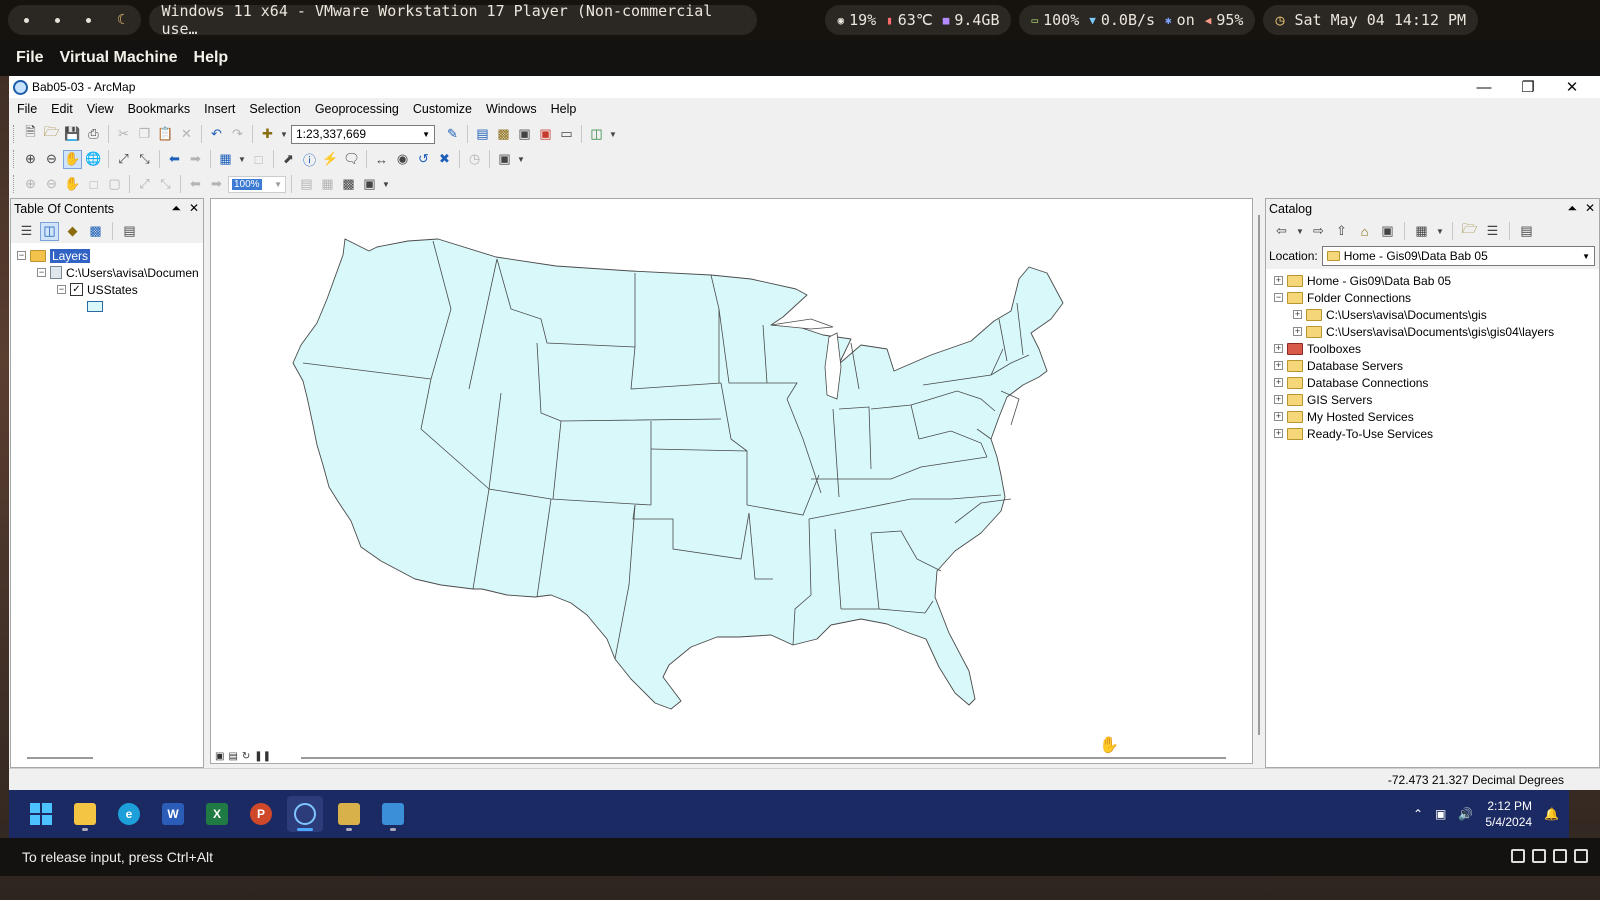  Describe the element at coordinates (129, 231) in the screenshot. I see `toc-options-icon: ▤` at that location.